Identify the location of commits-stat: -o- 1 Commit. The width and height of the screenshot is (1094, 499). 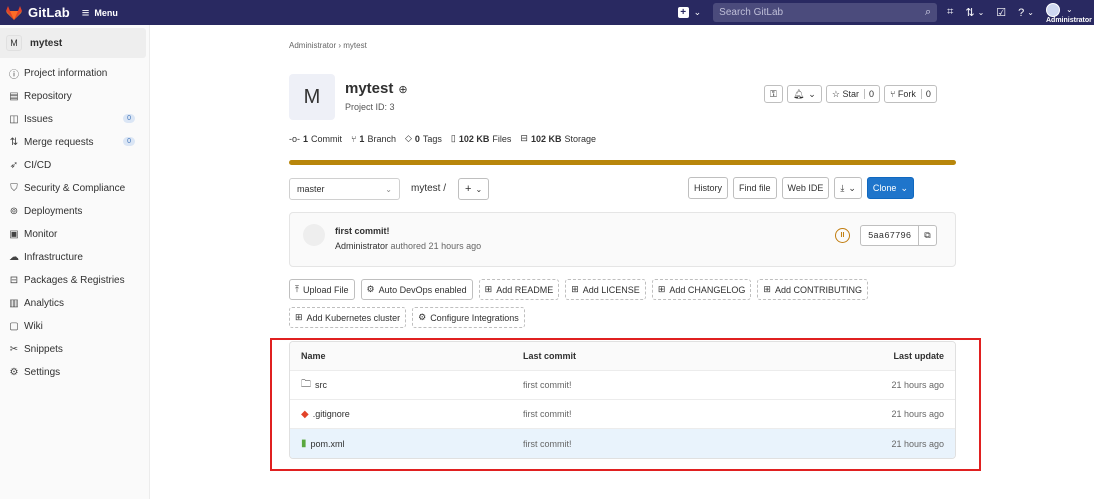
(315, 138).